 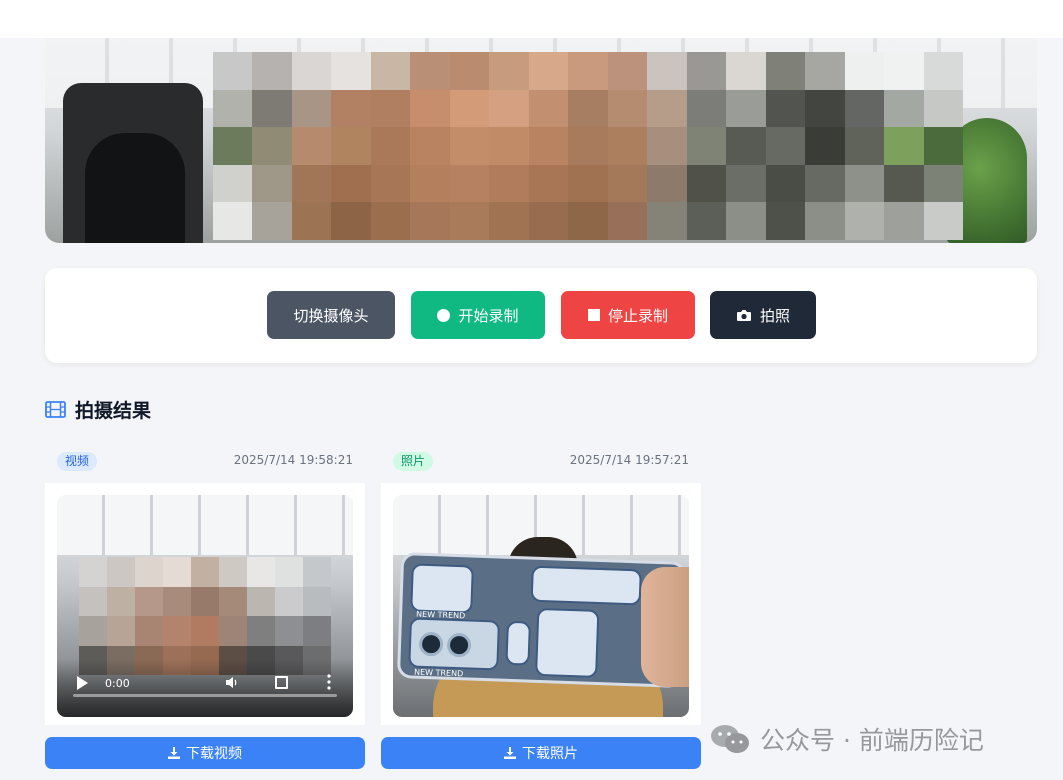 What do you see at coordinates (232, 682) in the screenshot?
I see `volume-icon` at bounding box center [232, 682].